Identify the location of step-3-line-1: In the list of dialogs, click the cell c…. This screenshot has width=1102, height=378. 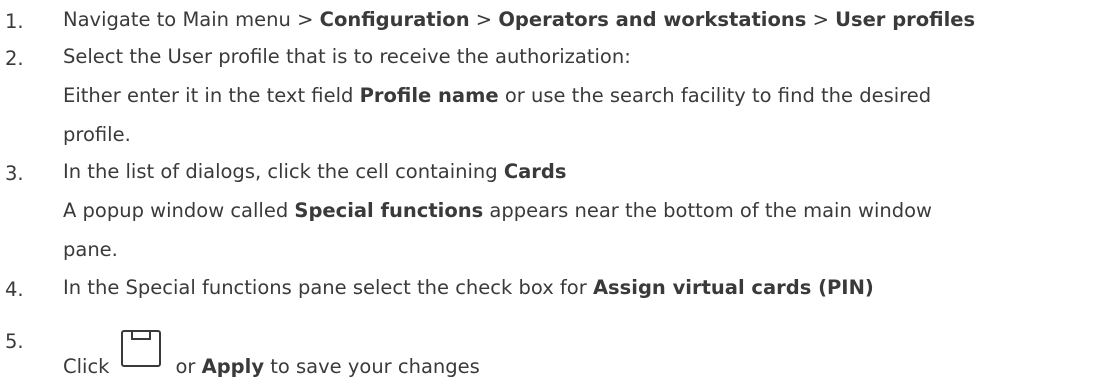
(314, 172).